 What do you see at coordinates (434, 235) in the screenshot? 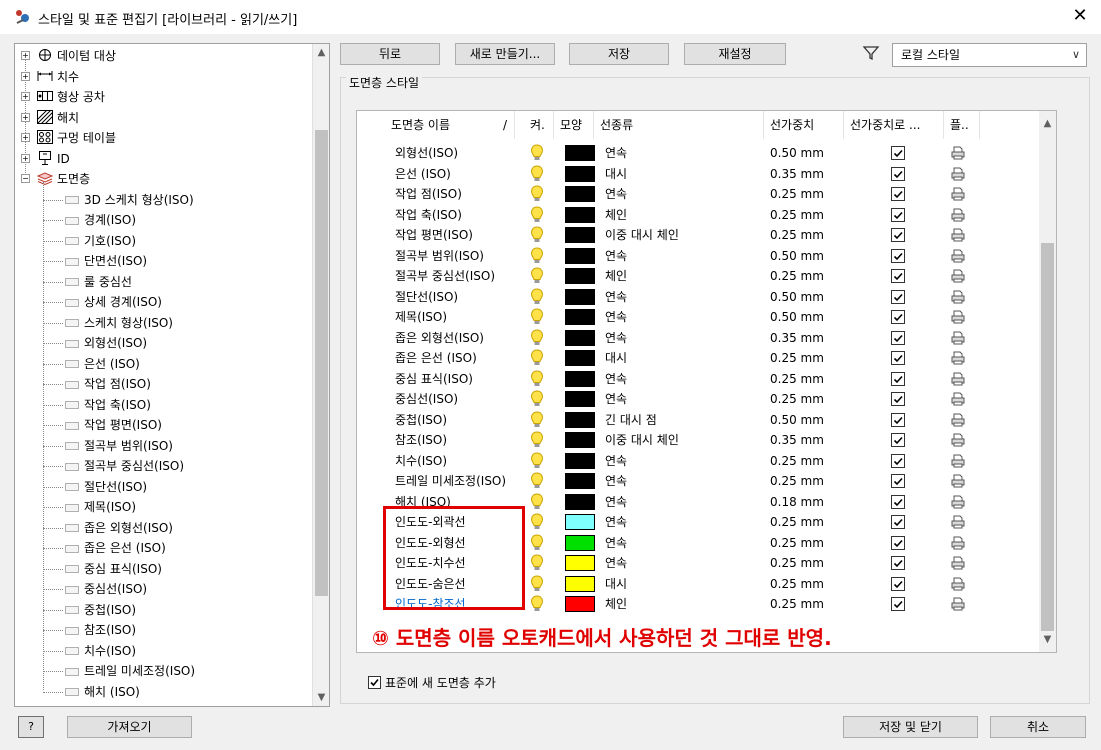
I see `layer-name: 작업 평면(ISO)` at bounding box center [434, 235].